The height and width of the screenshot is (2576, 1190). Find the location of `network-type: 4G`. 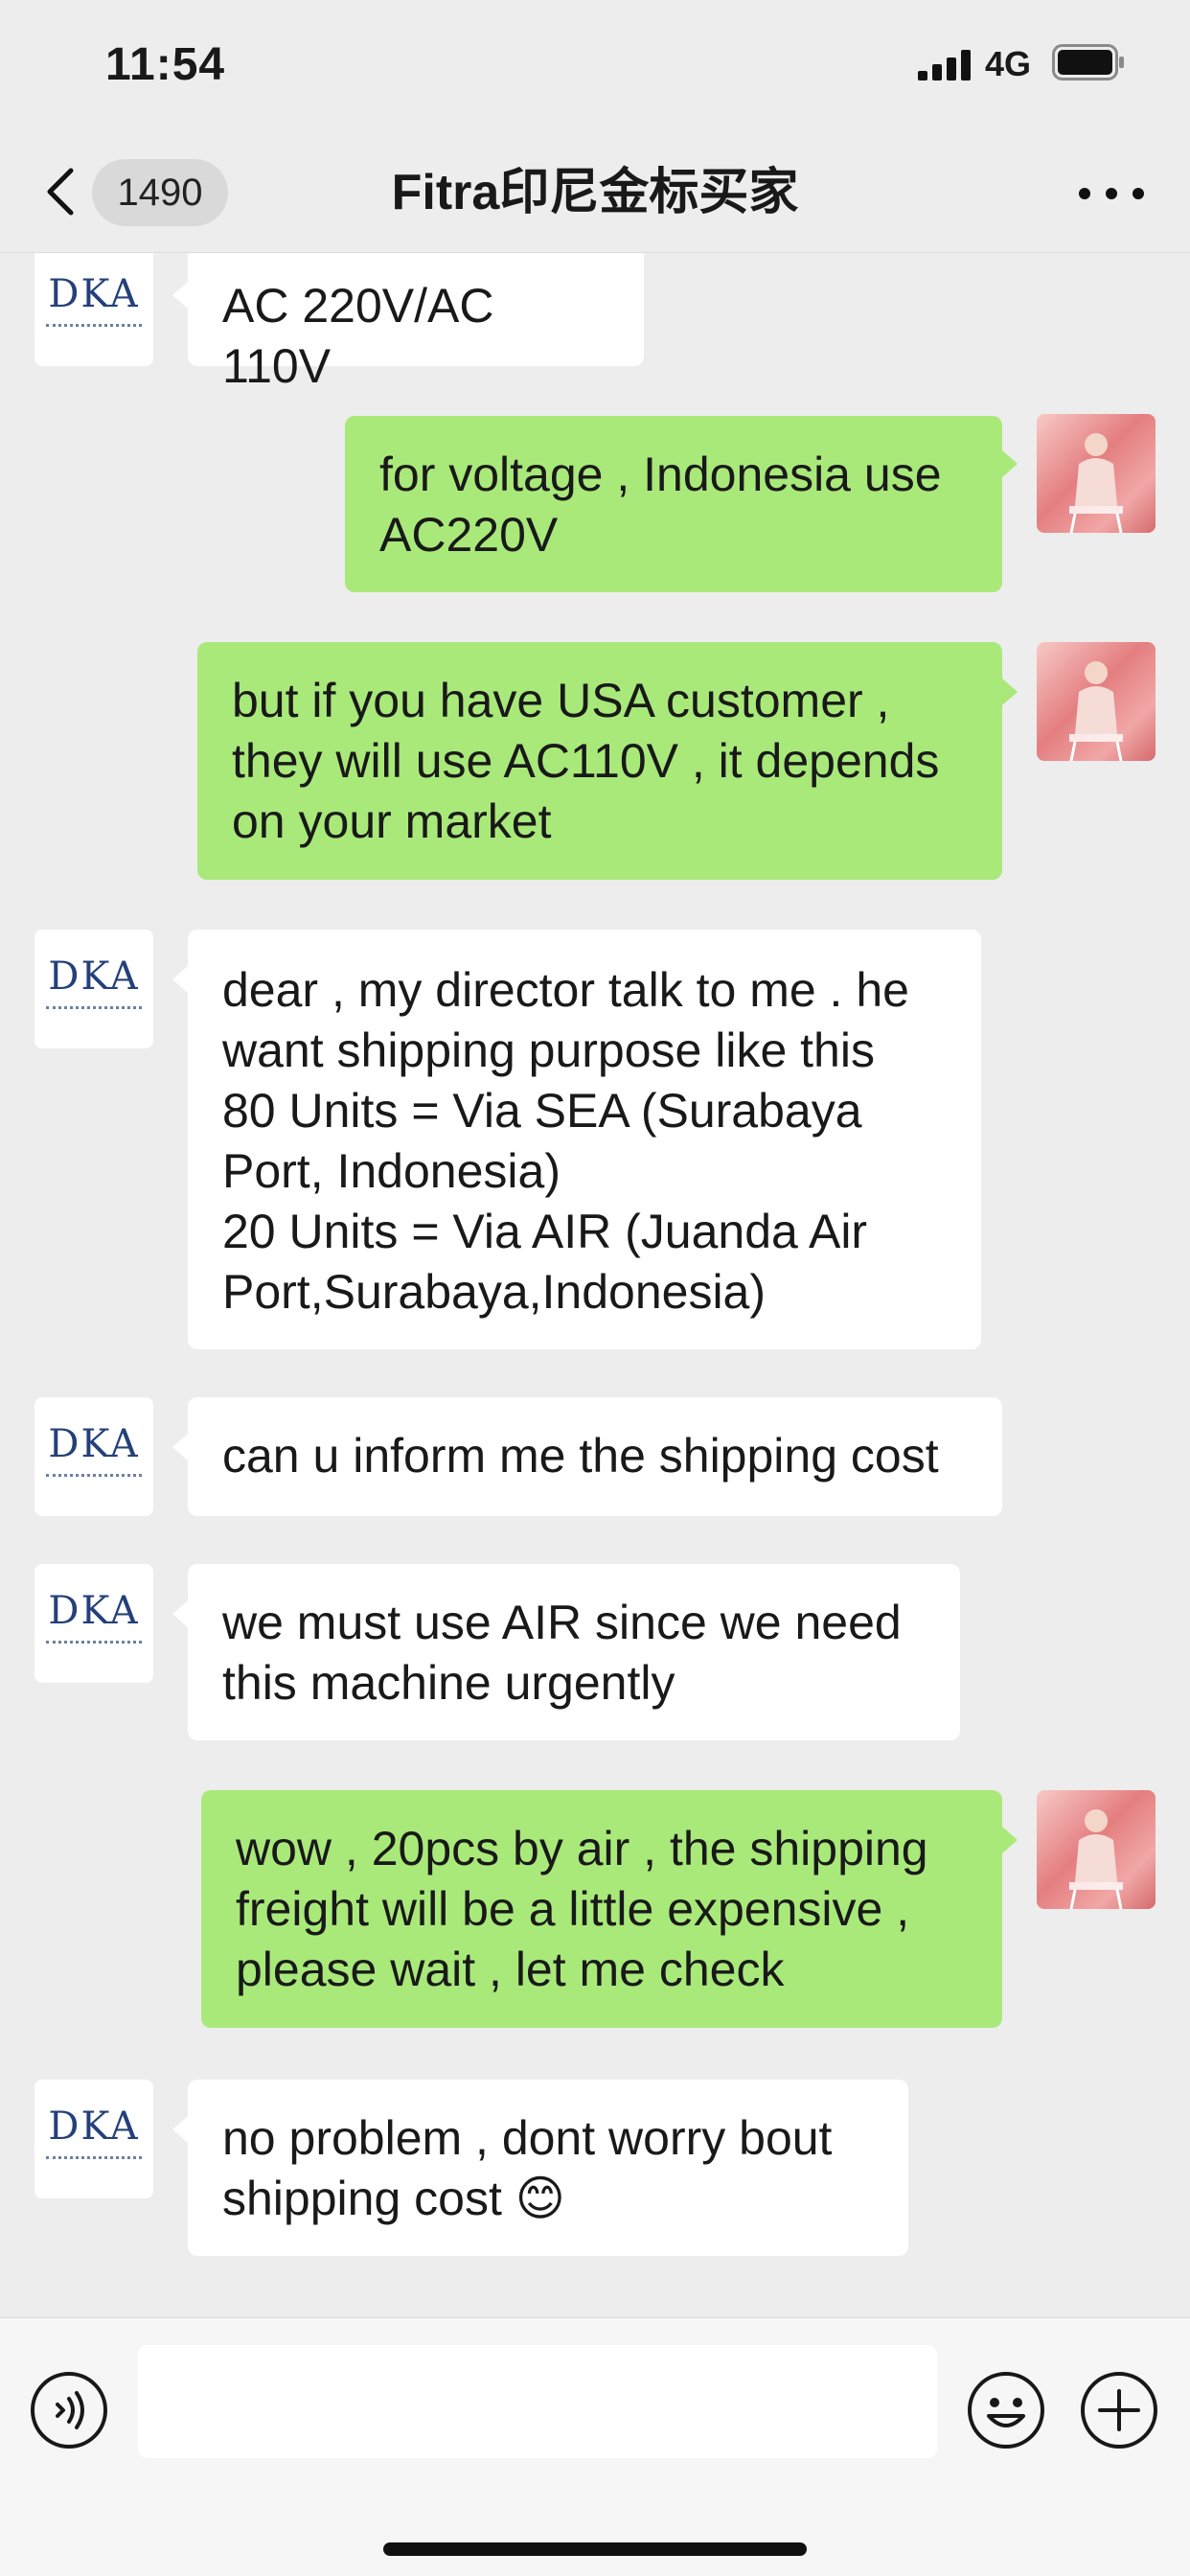

network-type: 4G is located at coordinates (1009, 63).